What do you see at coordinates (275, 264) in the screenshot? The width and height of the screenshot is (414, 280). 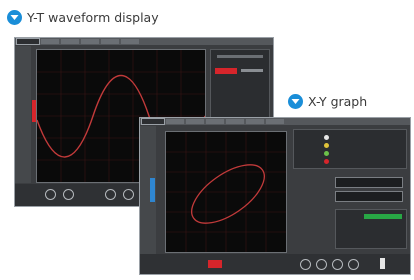 I see `xy-bottom-controls` at bounding box center [275, 264].